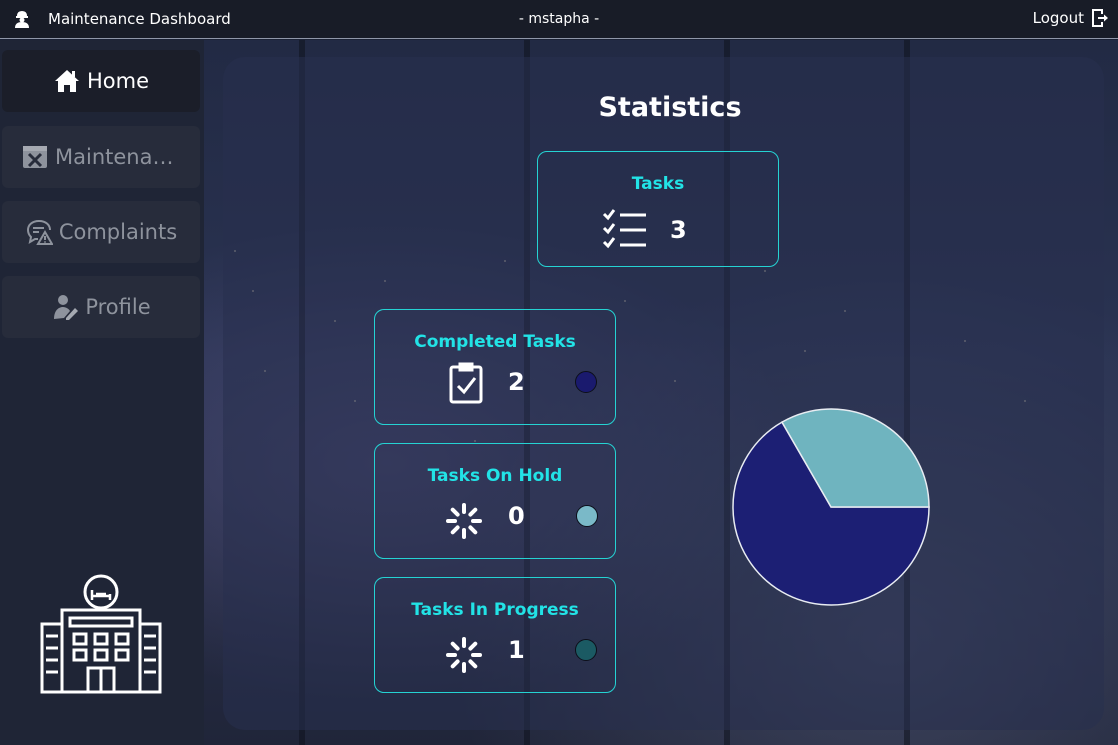  Describe the element at coordinates (831, 507) in the screenshot. I see `tasks-pie-chart` at that location.